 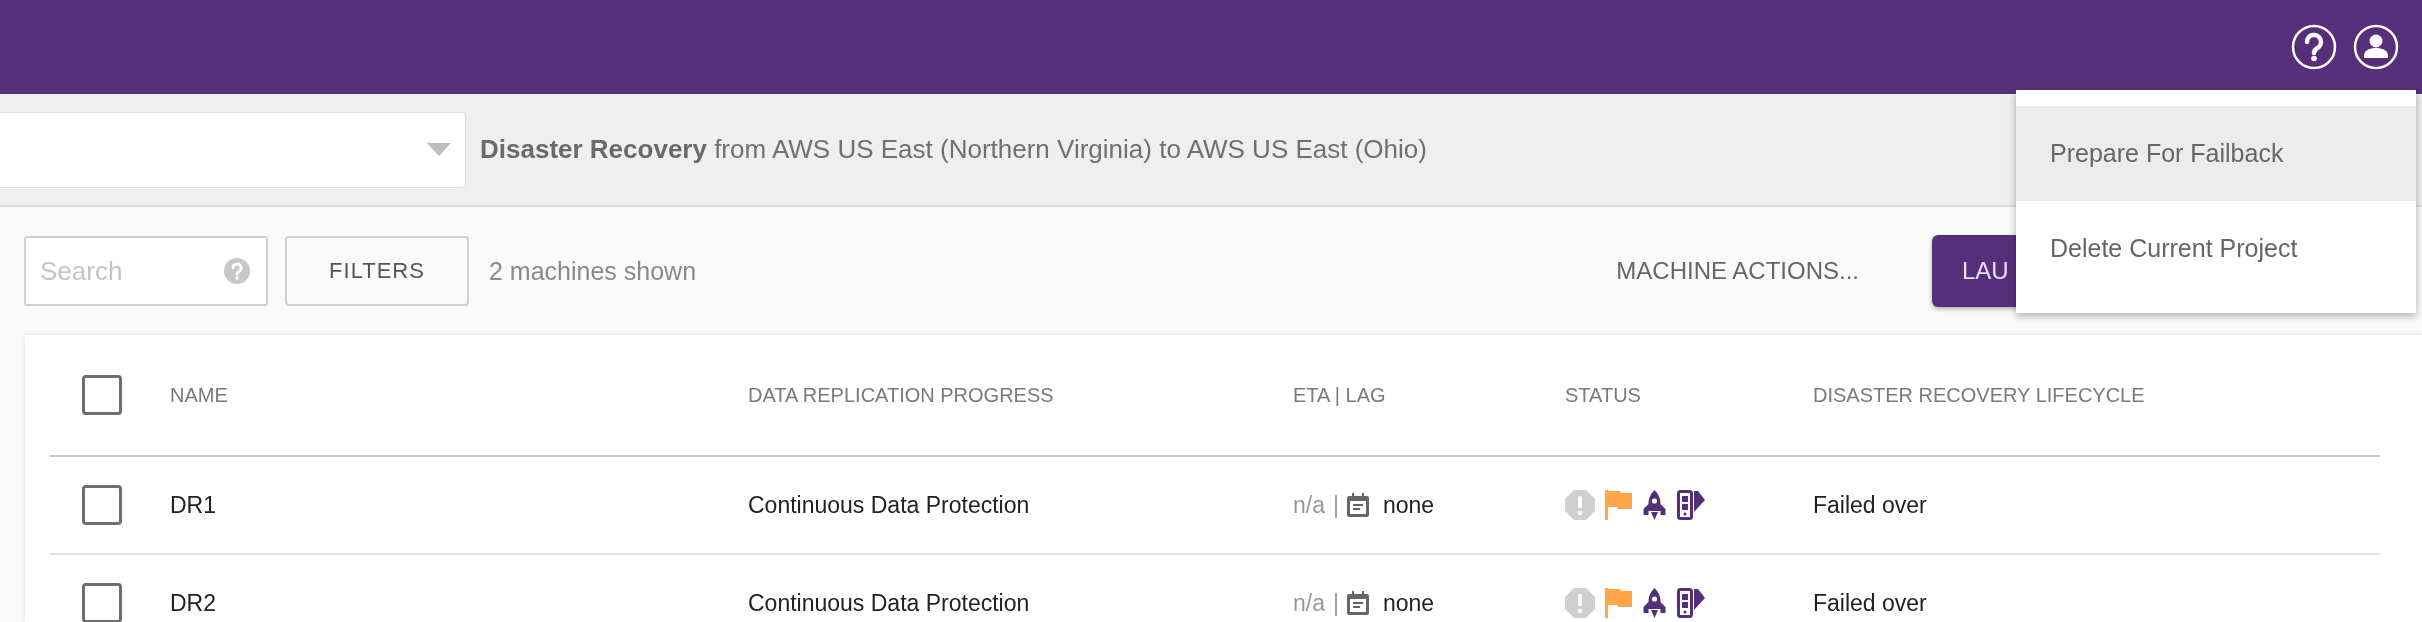 I want to click on help-icon, so click(x=2314, y=47).